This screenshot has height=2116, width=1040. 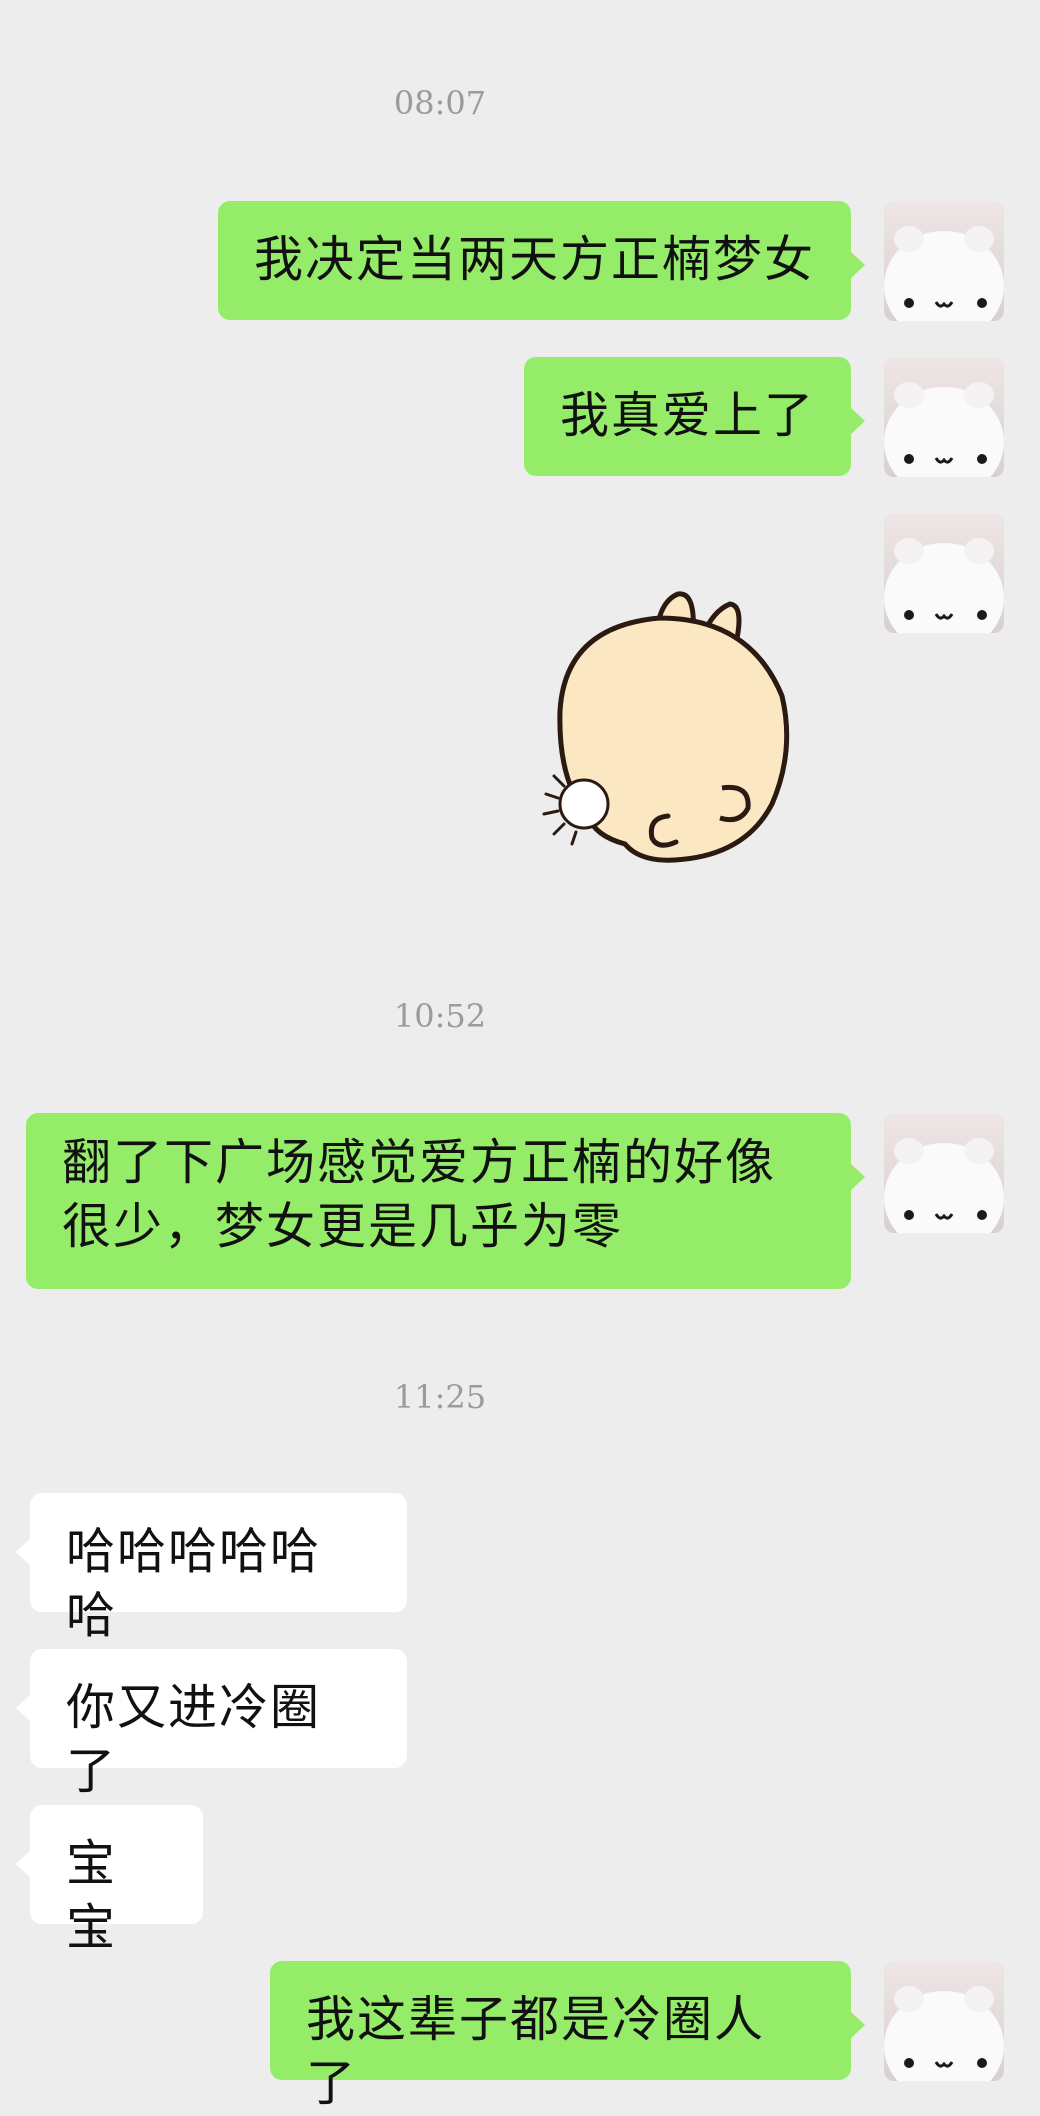 I want to click on timestamp: 11:25, so click(x=440, y=1397).